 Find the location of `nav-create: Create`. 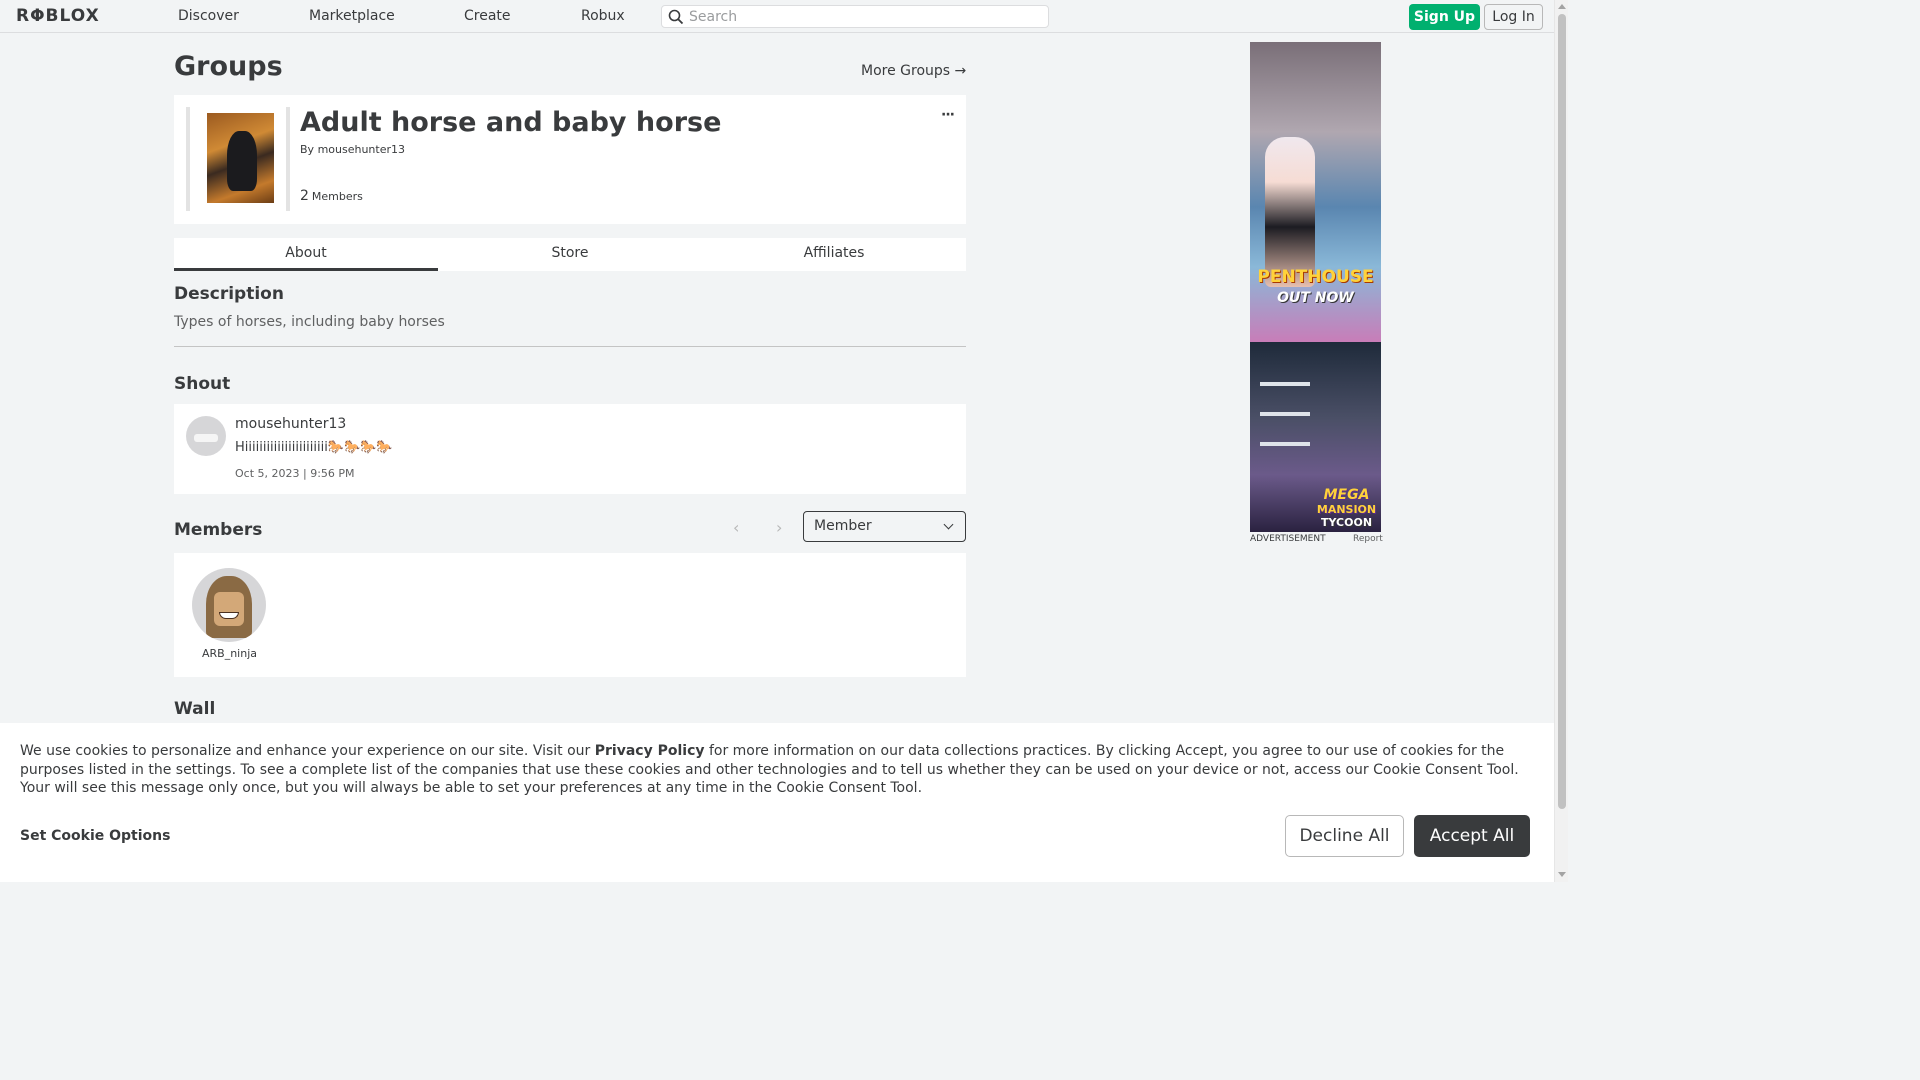

nav-create: Create is located at coordinates (487, 16).